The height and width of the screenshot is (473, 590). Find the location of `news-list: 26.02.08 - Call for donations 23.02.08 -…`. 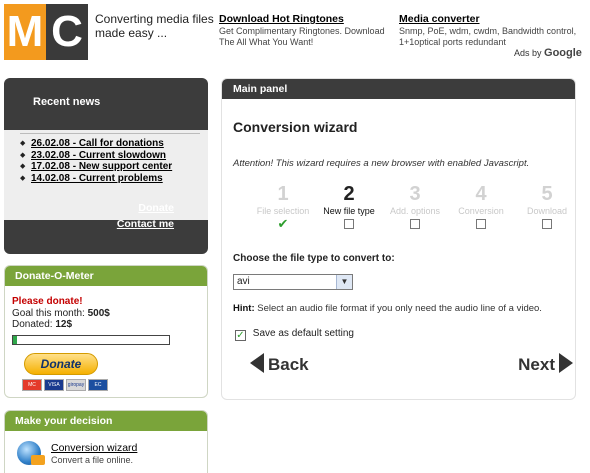

news-list: 26.02.08 - Call for donations 23.02.08 -… is located at coordinates (106, 175).